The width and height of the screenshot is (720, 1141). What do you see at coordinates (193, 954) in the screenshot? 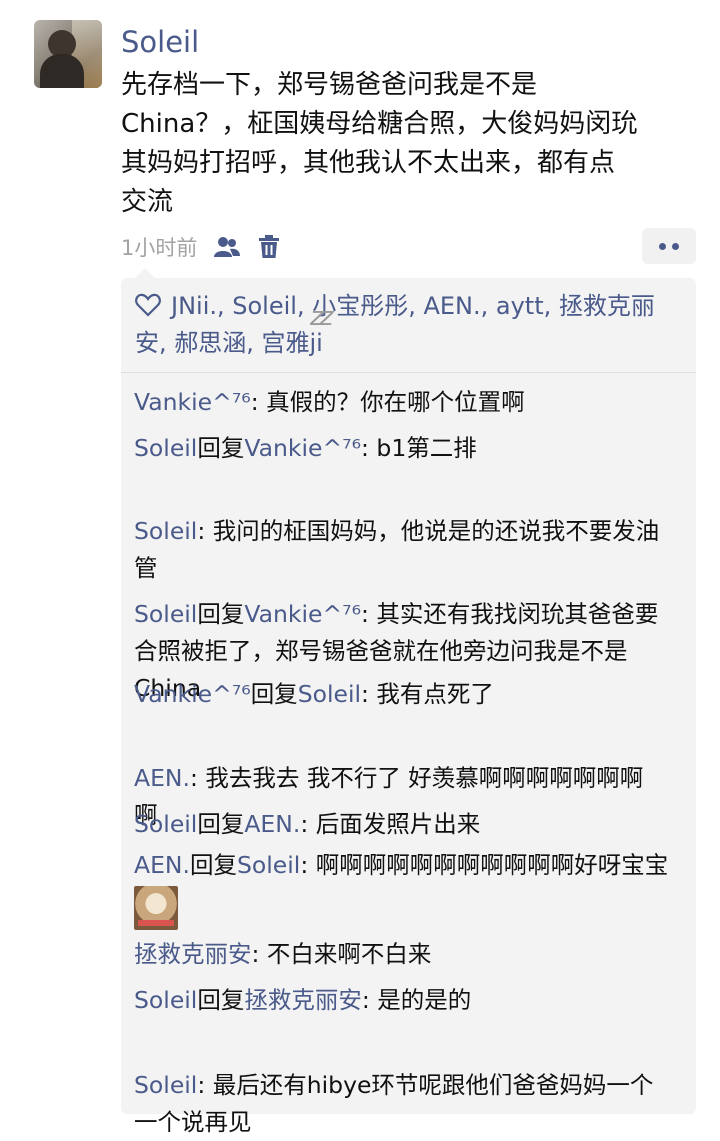
I see `comment-author: 拯救克丽安` at bounding box center [193, 954].